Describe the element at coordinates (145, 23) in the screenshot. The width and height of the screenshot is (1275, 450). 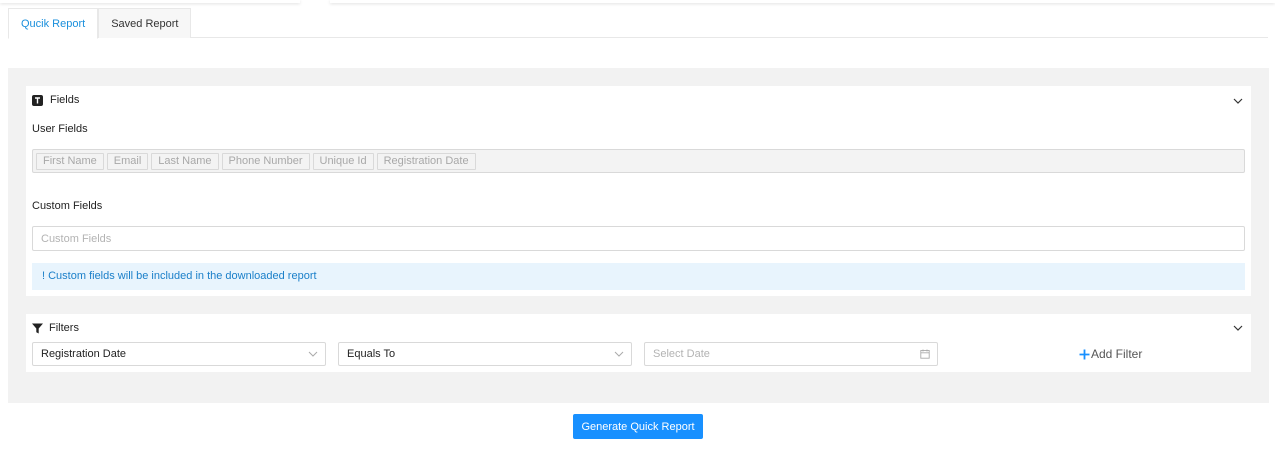
I see `tab-saved-report: Saved Report` at that location.